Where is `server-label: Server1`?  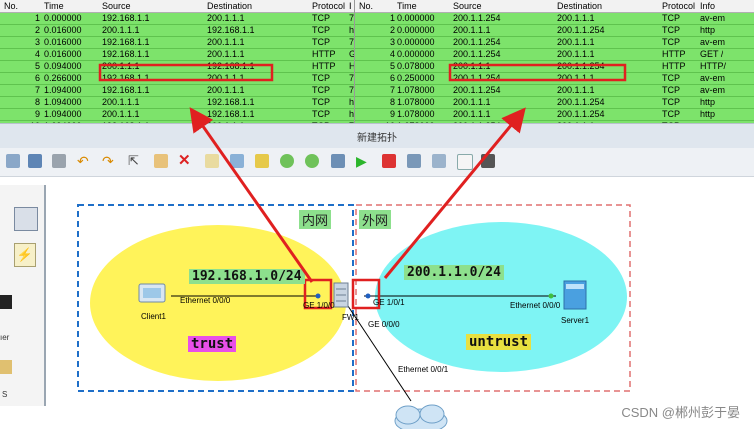
server-label: Server1 is located at coordinates (575, 320).